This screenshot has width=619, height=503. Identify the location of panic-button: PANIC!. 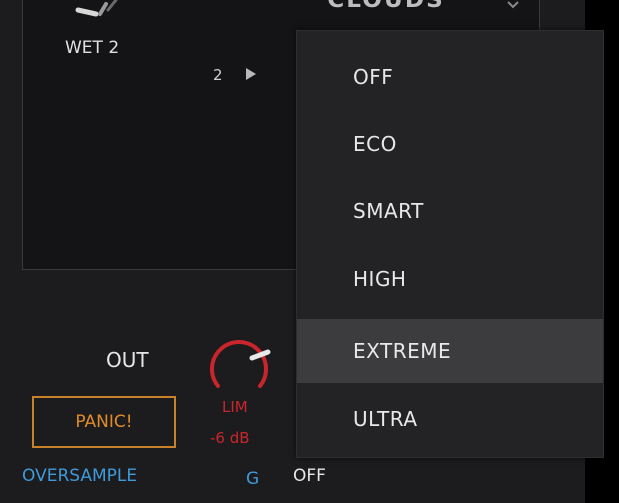
(104, 422).